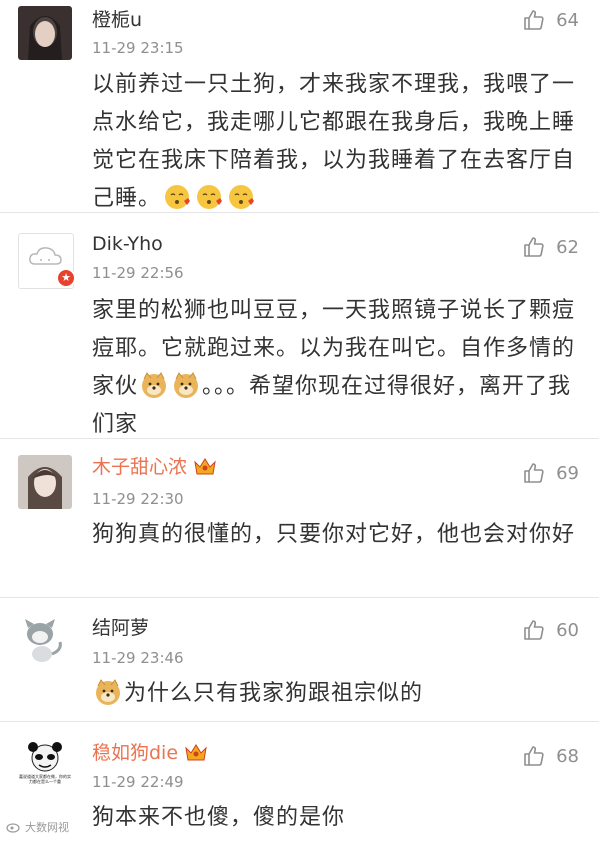 The image size is (599, 841). Describe the element at coordinates (550, 247) in the screenshot. I see `like-button: 62` at that location.